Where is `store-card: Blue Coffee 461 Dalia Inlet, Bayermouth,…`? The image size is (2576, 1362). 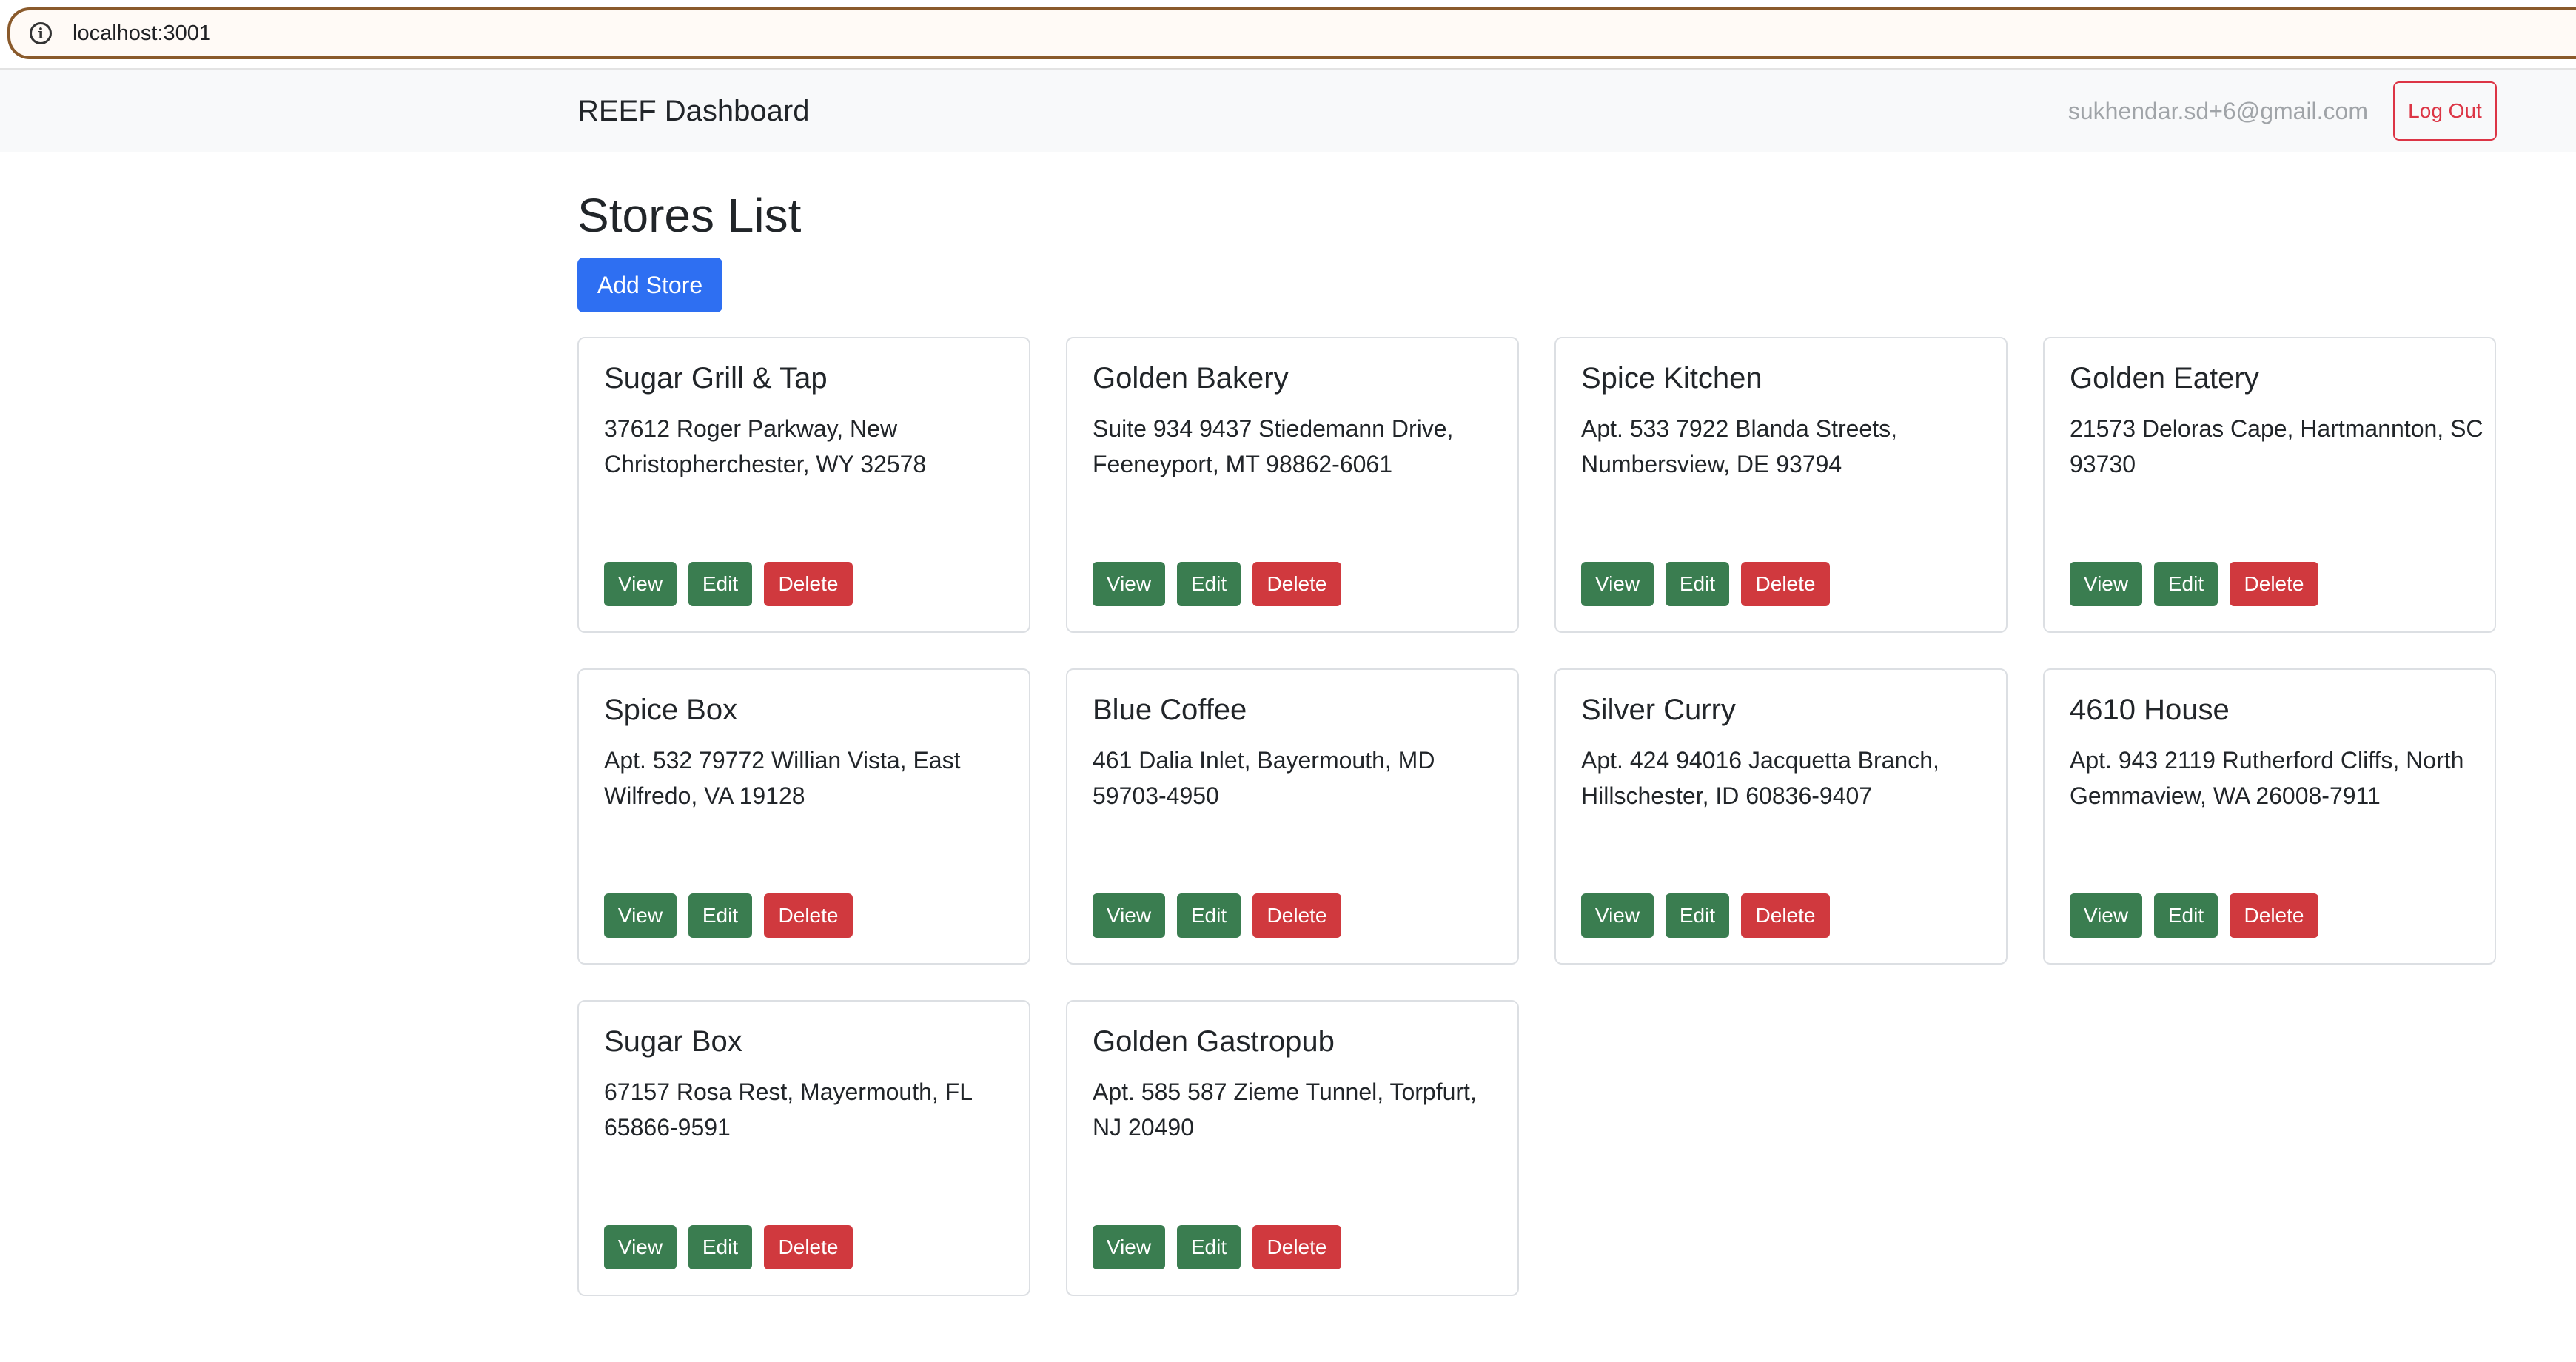 store-card: Blue Coffee 461 Dalia Inlet, Bayermouth,… is located at coordinates (1292, 816).